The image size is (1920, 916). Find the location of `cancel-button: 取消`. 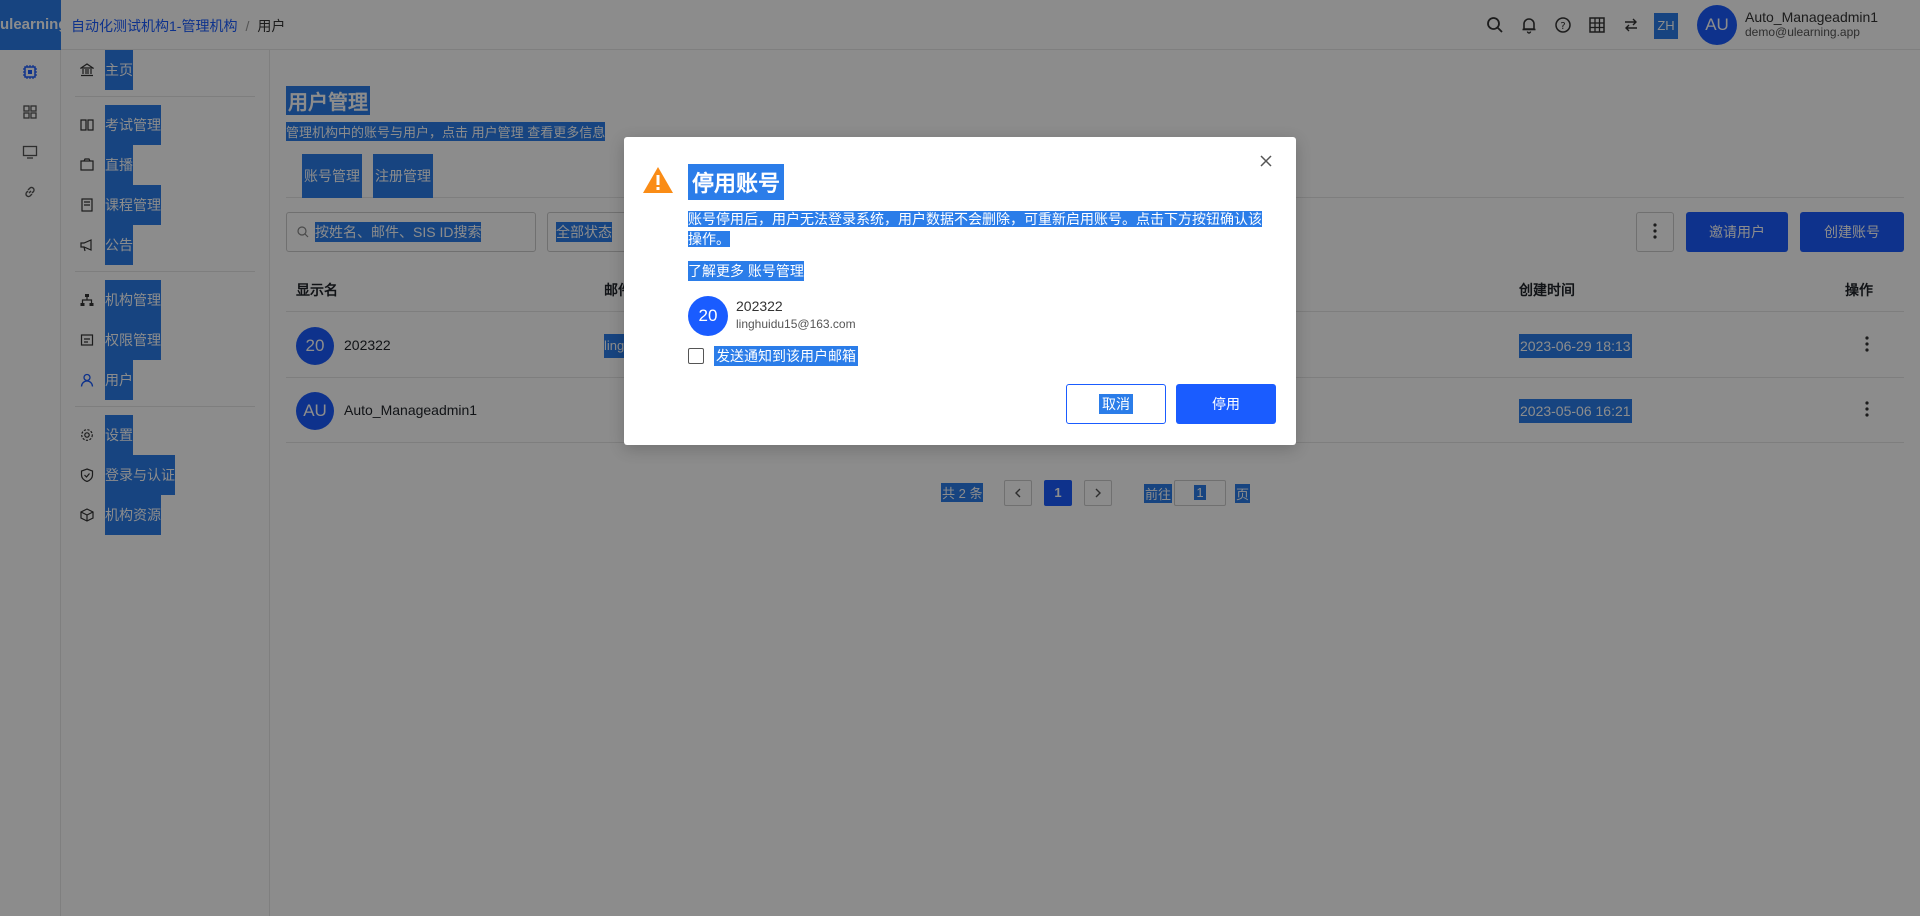

cancel-button: 取消 is located at coordinates (1116, 404).